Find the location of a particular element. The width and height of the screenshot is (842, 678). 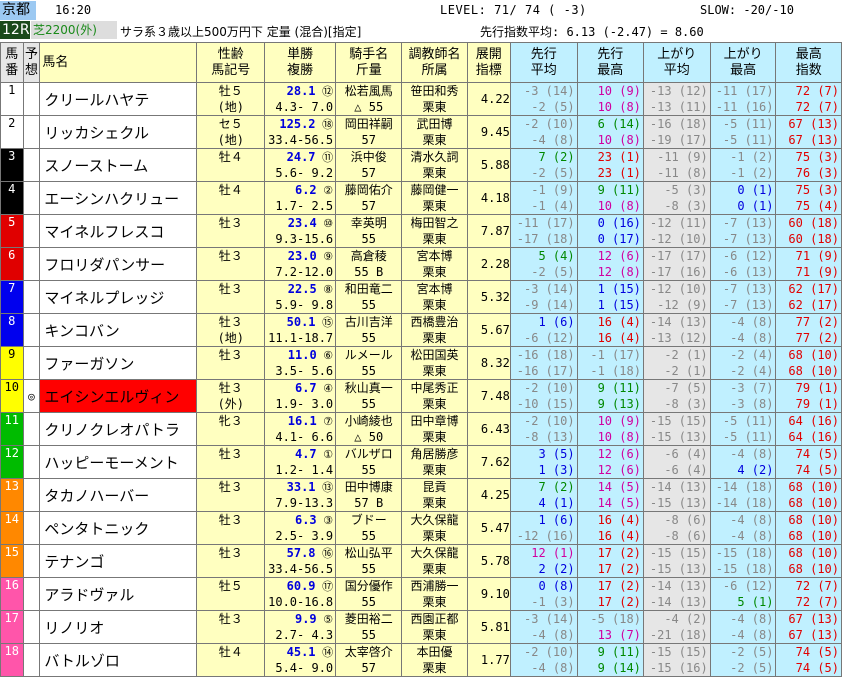

jockey-line2: 57 is located at coordinates (368, 140).